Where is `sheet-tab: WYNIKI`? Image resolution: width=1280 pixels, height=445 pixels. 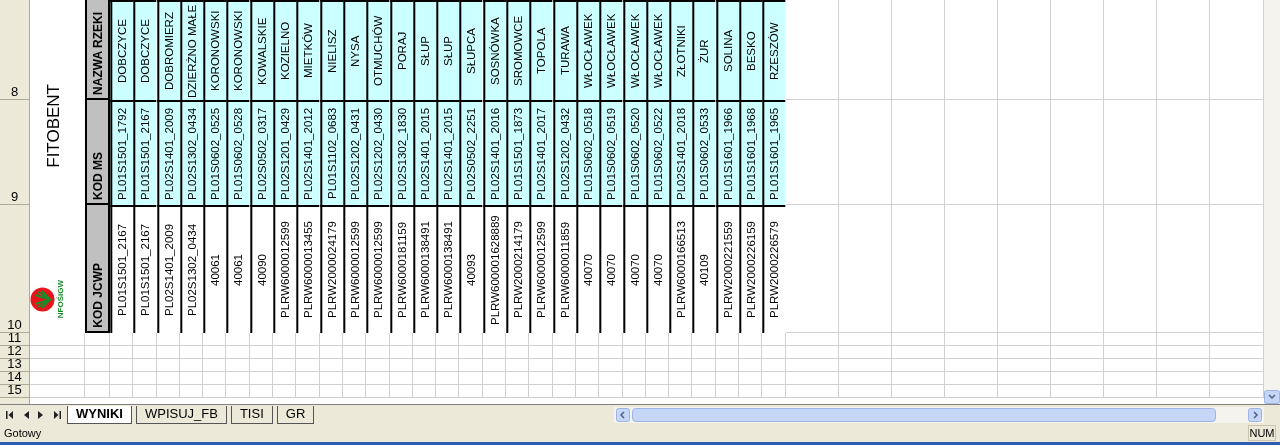
sheet-tab: WYNIKI is located at coordinates (99, 415).